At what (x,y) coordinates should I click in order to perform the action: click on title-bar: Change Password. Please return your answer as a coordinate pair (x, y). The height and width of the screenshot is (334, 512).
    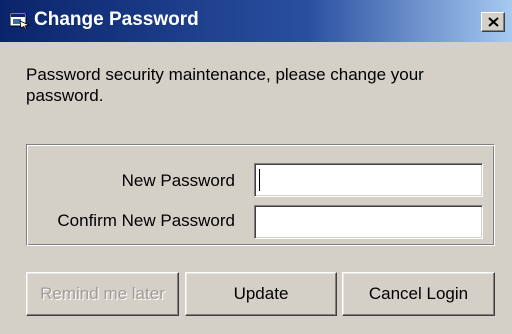
    Looking at the image, I should click on (256, 21).